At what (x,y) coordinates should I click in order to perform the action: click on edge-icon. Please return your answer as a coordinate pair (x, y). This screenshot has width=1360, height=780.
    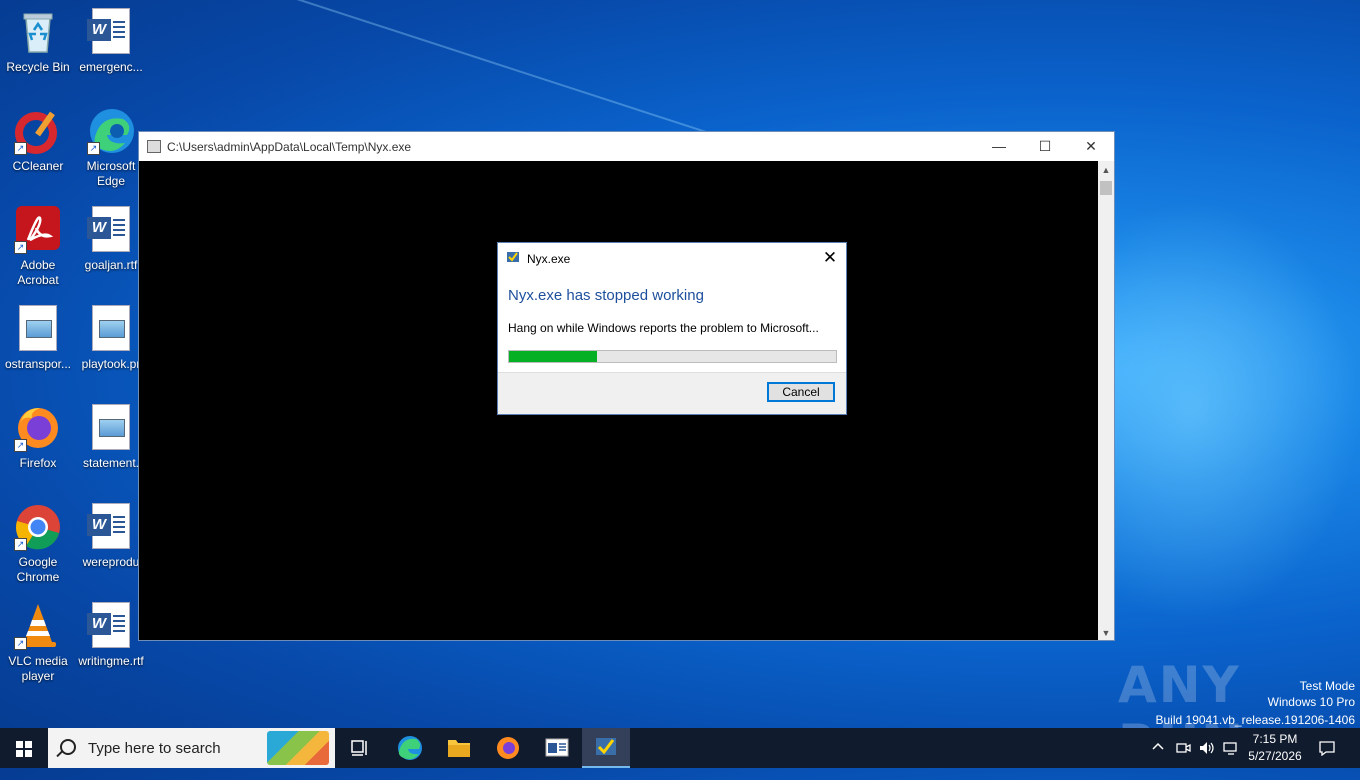
    Looking at the image, I should click on (410, 748).